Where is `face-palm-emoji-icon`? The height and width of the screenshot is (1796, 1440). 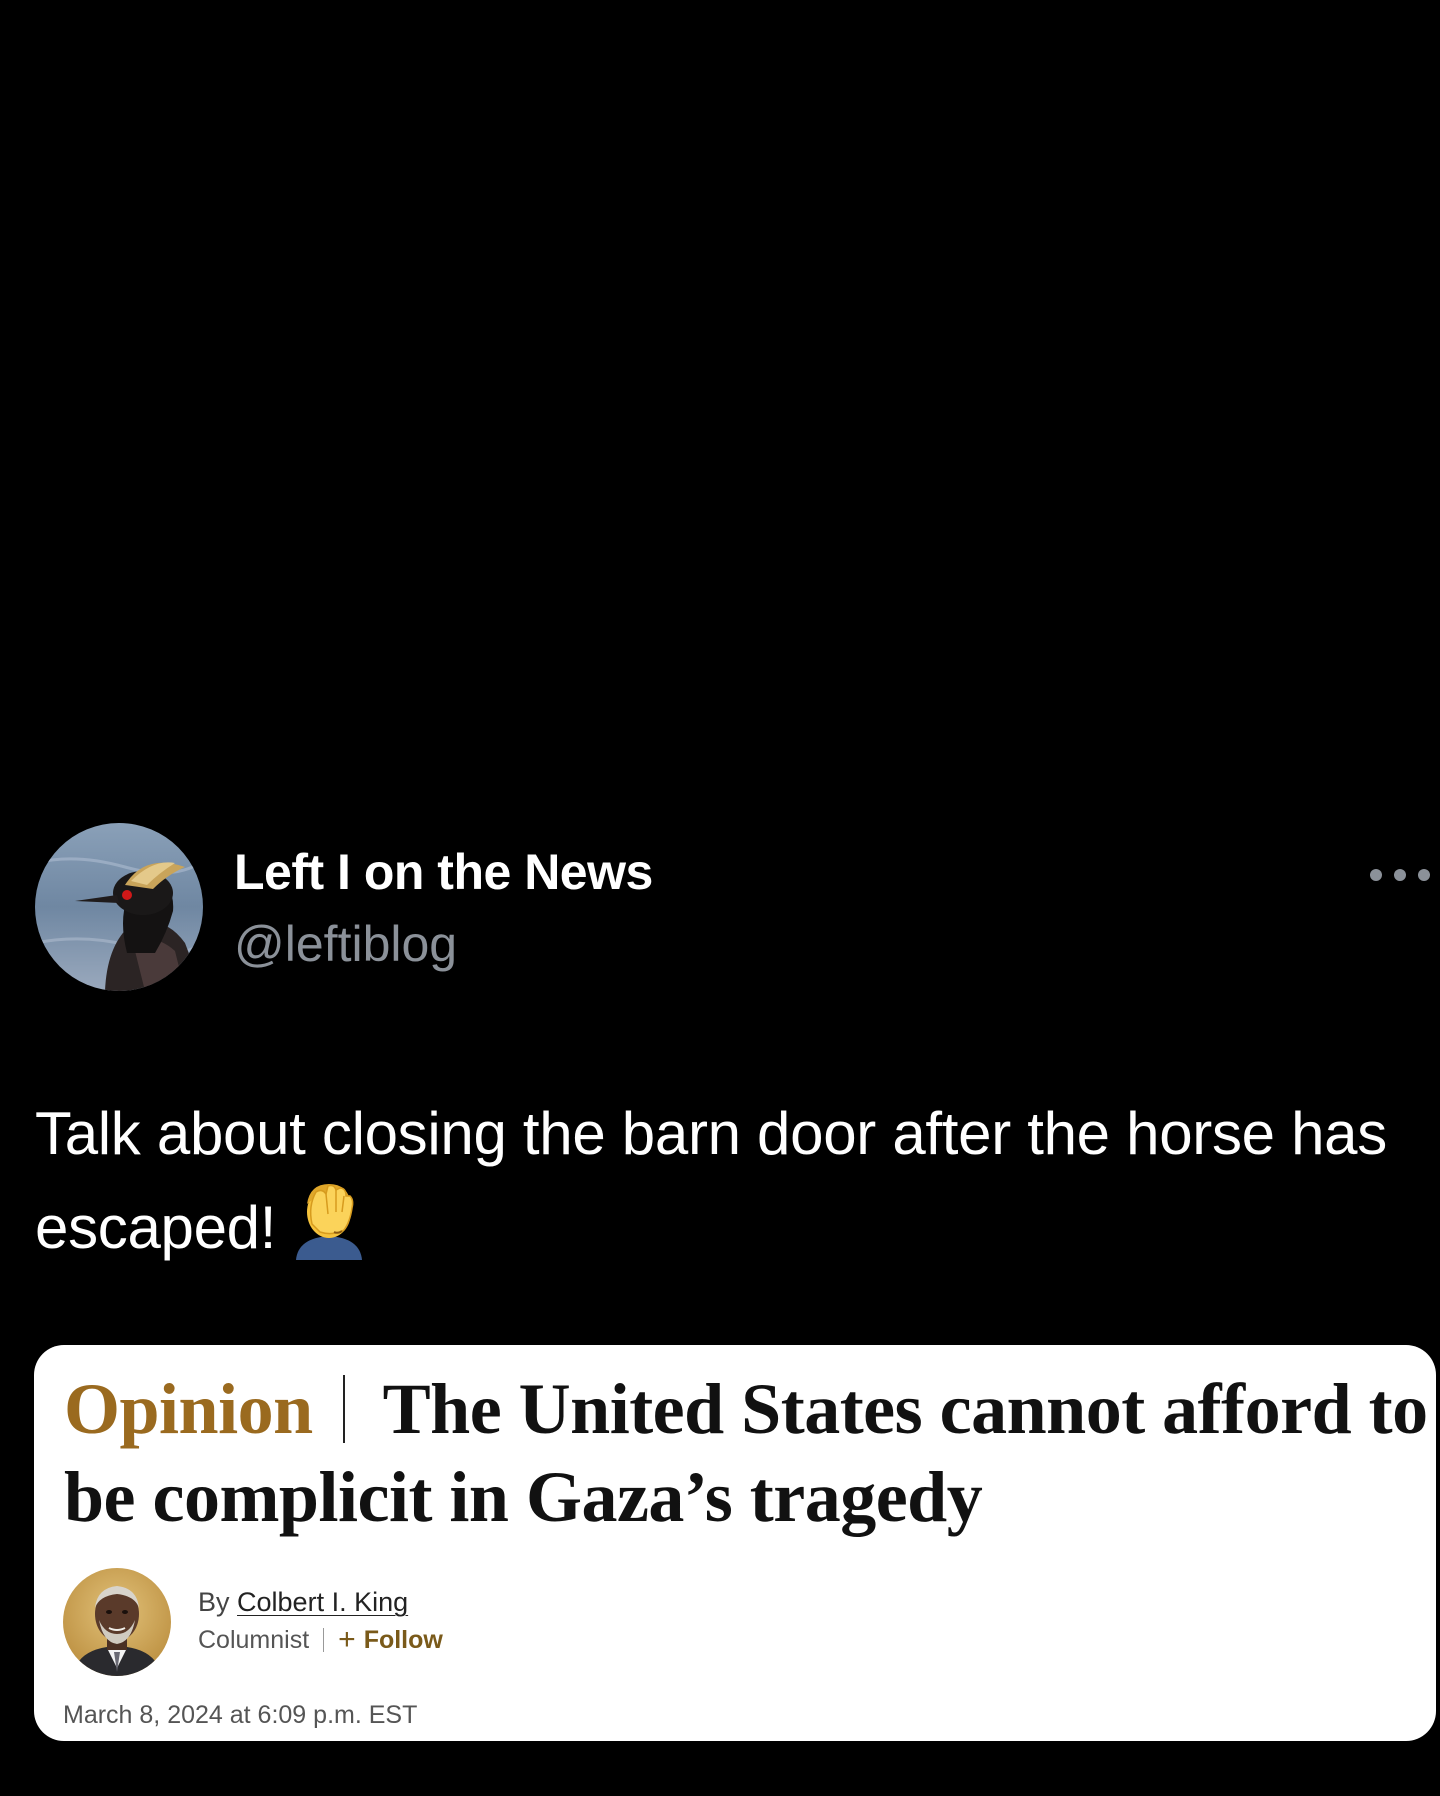 face-palm-emoji-icon is located at coordinates (329, 1219).